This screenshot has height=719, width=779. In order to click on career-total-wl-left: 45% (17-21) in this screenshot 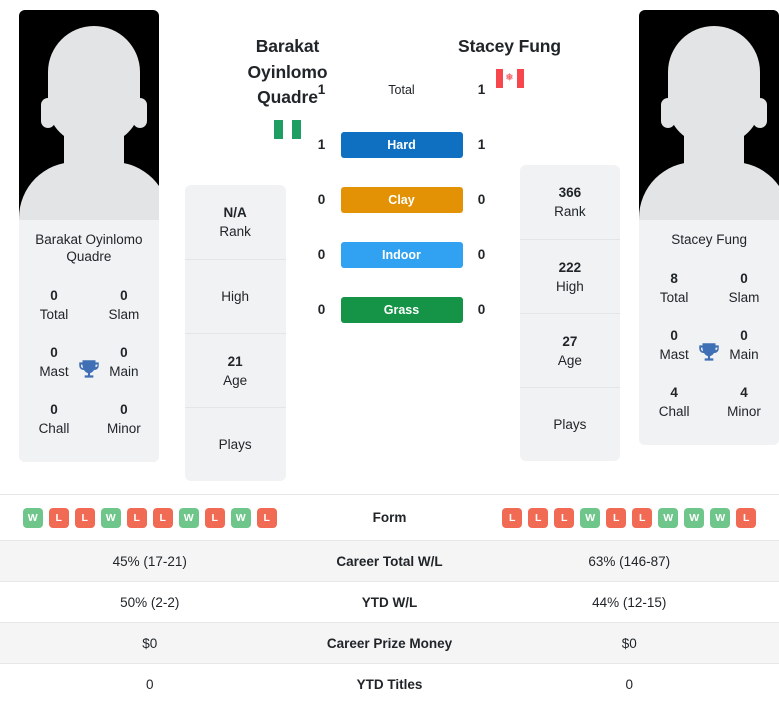, I will do `click(149, 561)`.